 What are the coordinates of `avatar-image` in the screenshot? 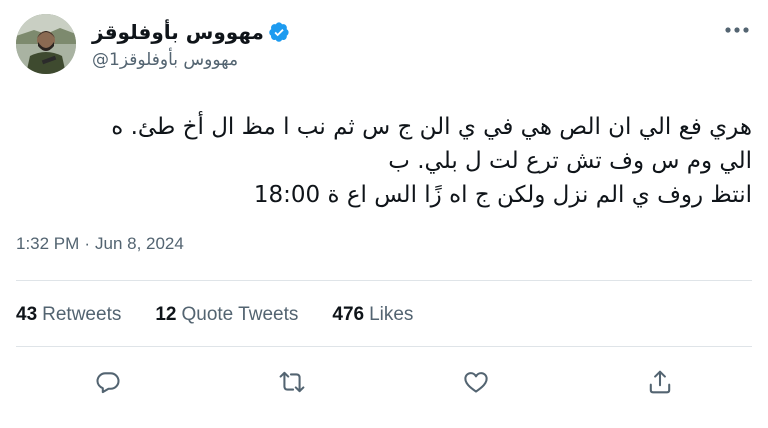 It's located at (46, 44).